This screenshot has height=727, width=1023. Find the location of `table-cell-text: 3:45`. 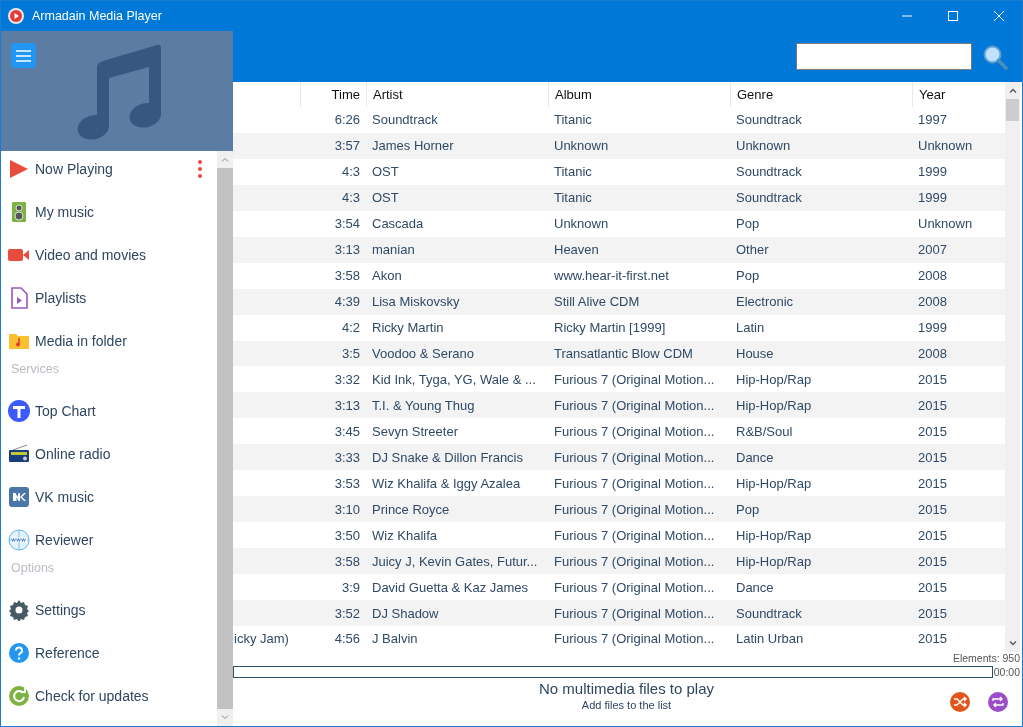

table-cell-text: 3:45 is located at coordinates (347, 431).